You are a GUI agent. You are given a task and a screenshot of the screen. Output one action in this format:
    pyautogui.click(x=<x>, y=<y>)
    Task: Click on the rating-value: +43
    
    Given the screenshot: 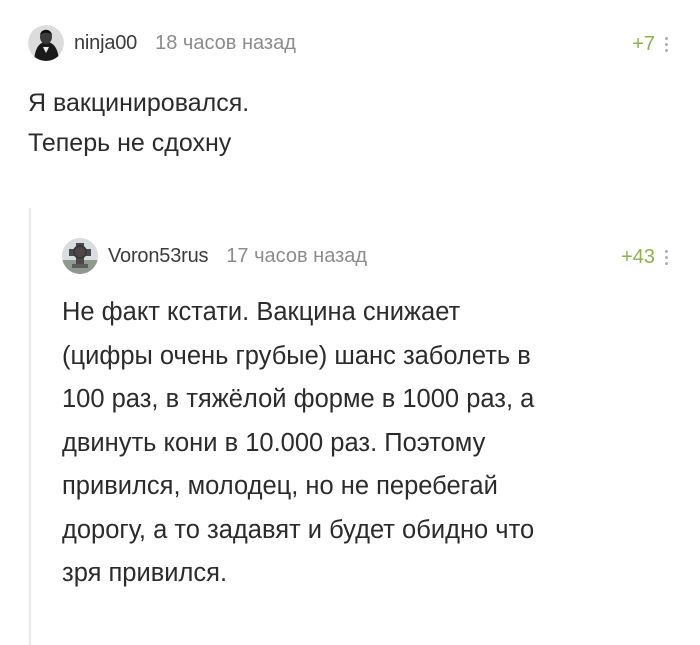 What is the action you would take?
    pyautogui.click(x=638, y=257)
    